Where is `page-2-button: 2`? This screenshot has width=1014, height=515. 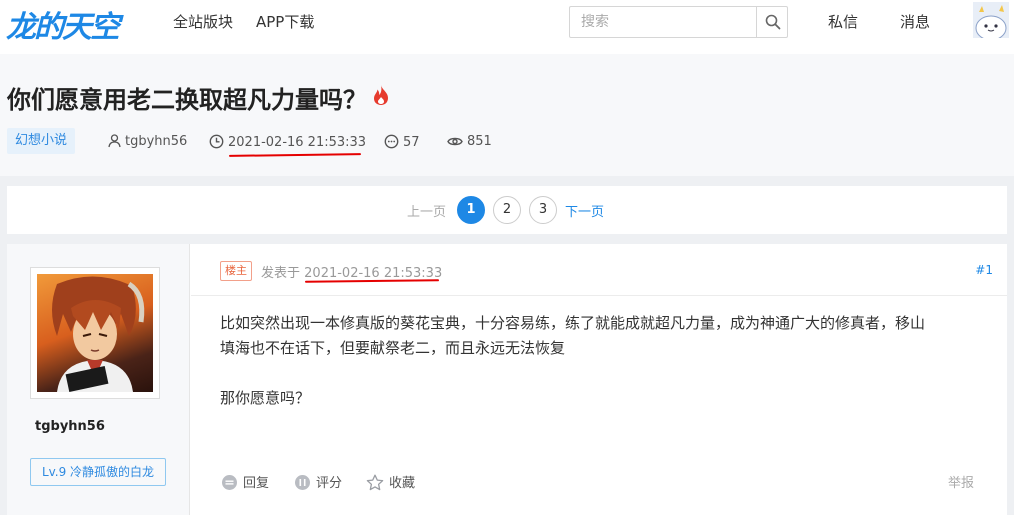
page-2-button: 2 is located at coordinates (507, 210).